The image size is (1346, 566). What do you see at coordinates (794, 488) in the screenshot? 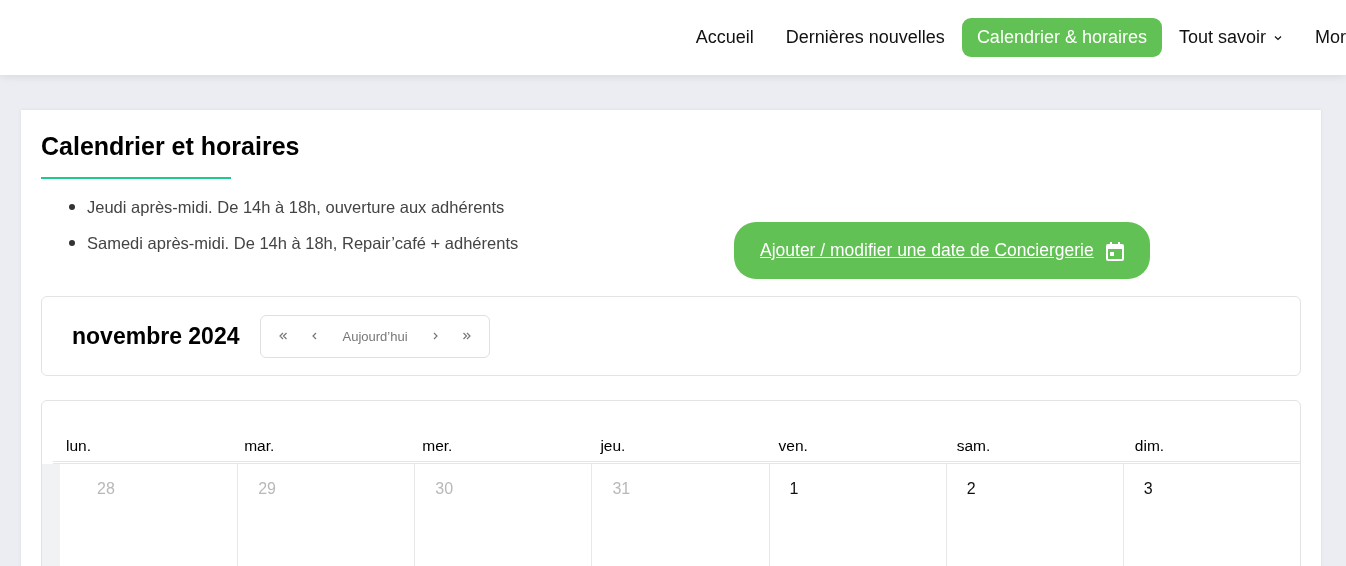
I see `day-number: 1` at bounding box center [794, 488].